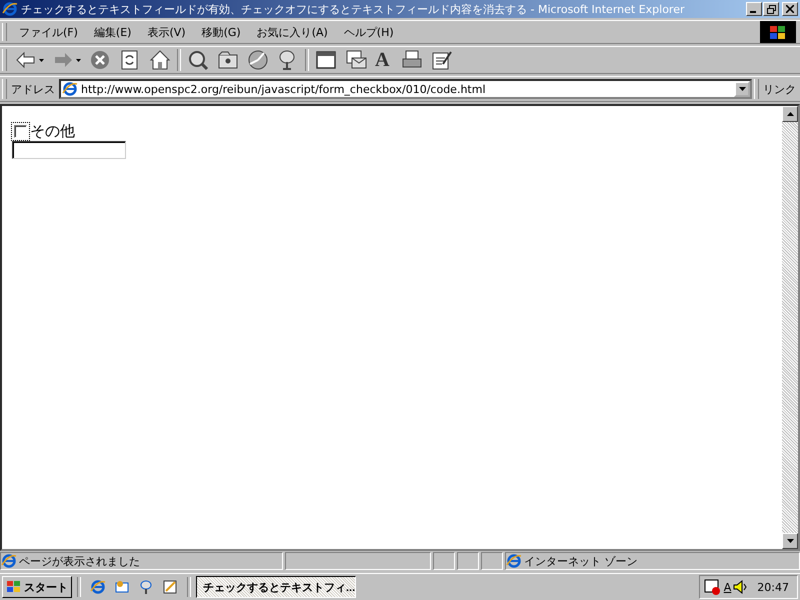 The height and width of the screenshot is (600, 800). I want to click on ime-indicator: A, so click(728, 587).